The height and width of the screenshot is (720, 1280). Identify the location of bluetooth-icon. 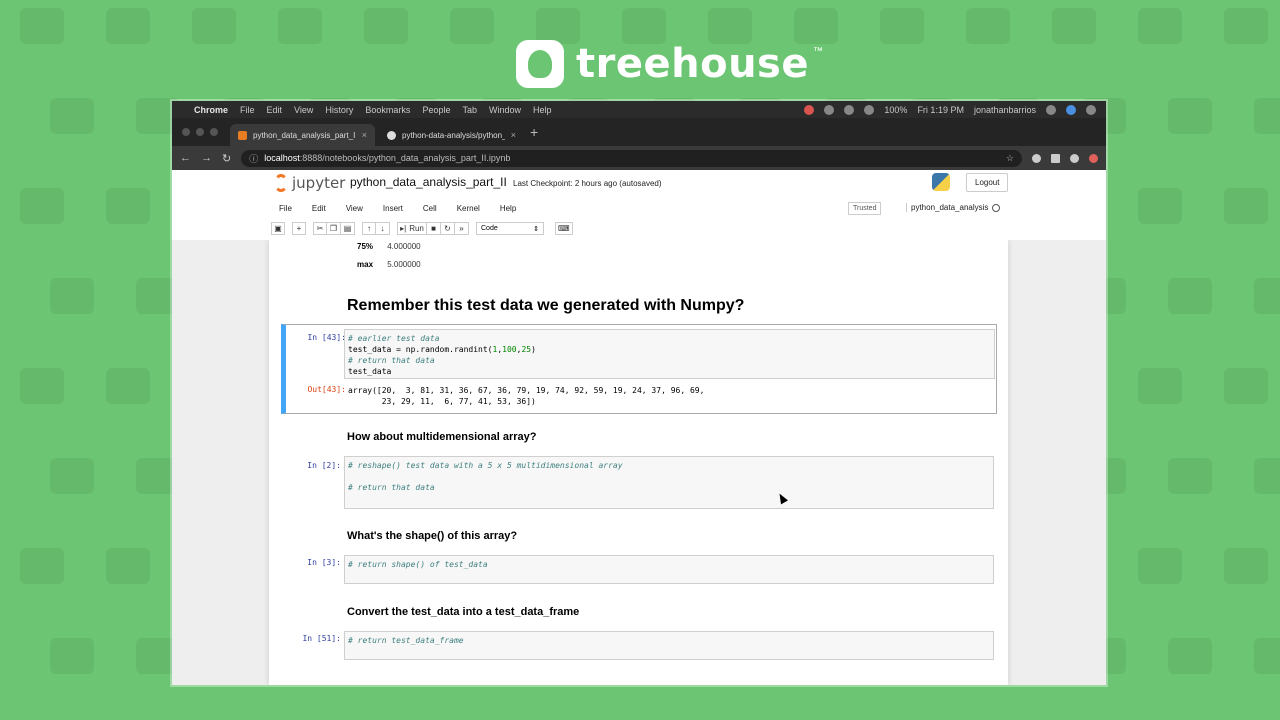
(849, 109).